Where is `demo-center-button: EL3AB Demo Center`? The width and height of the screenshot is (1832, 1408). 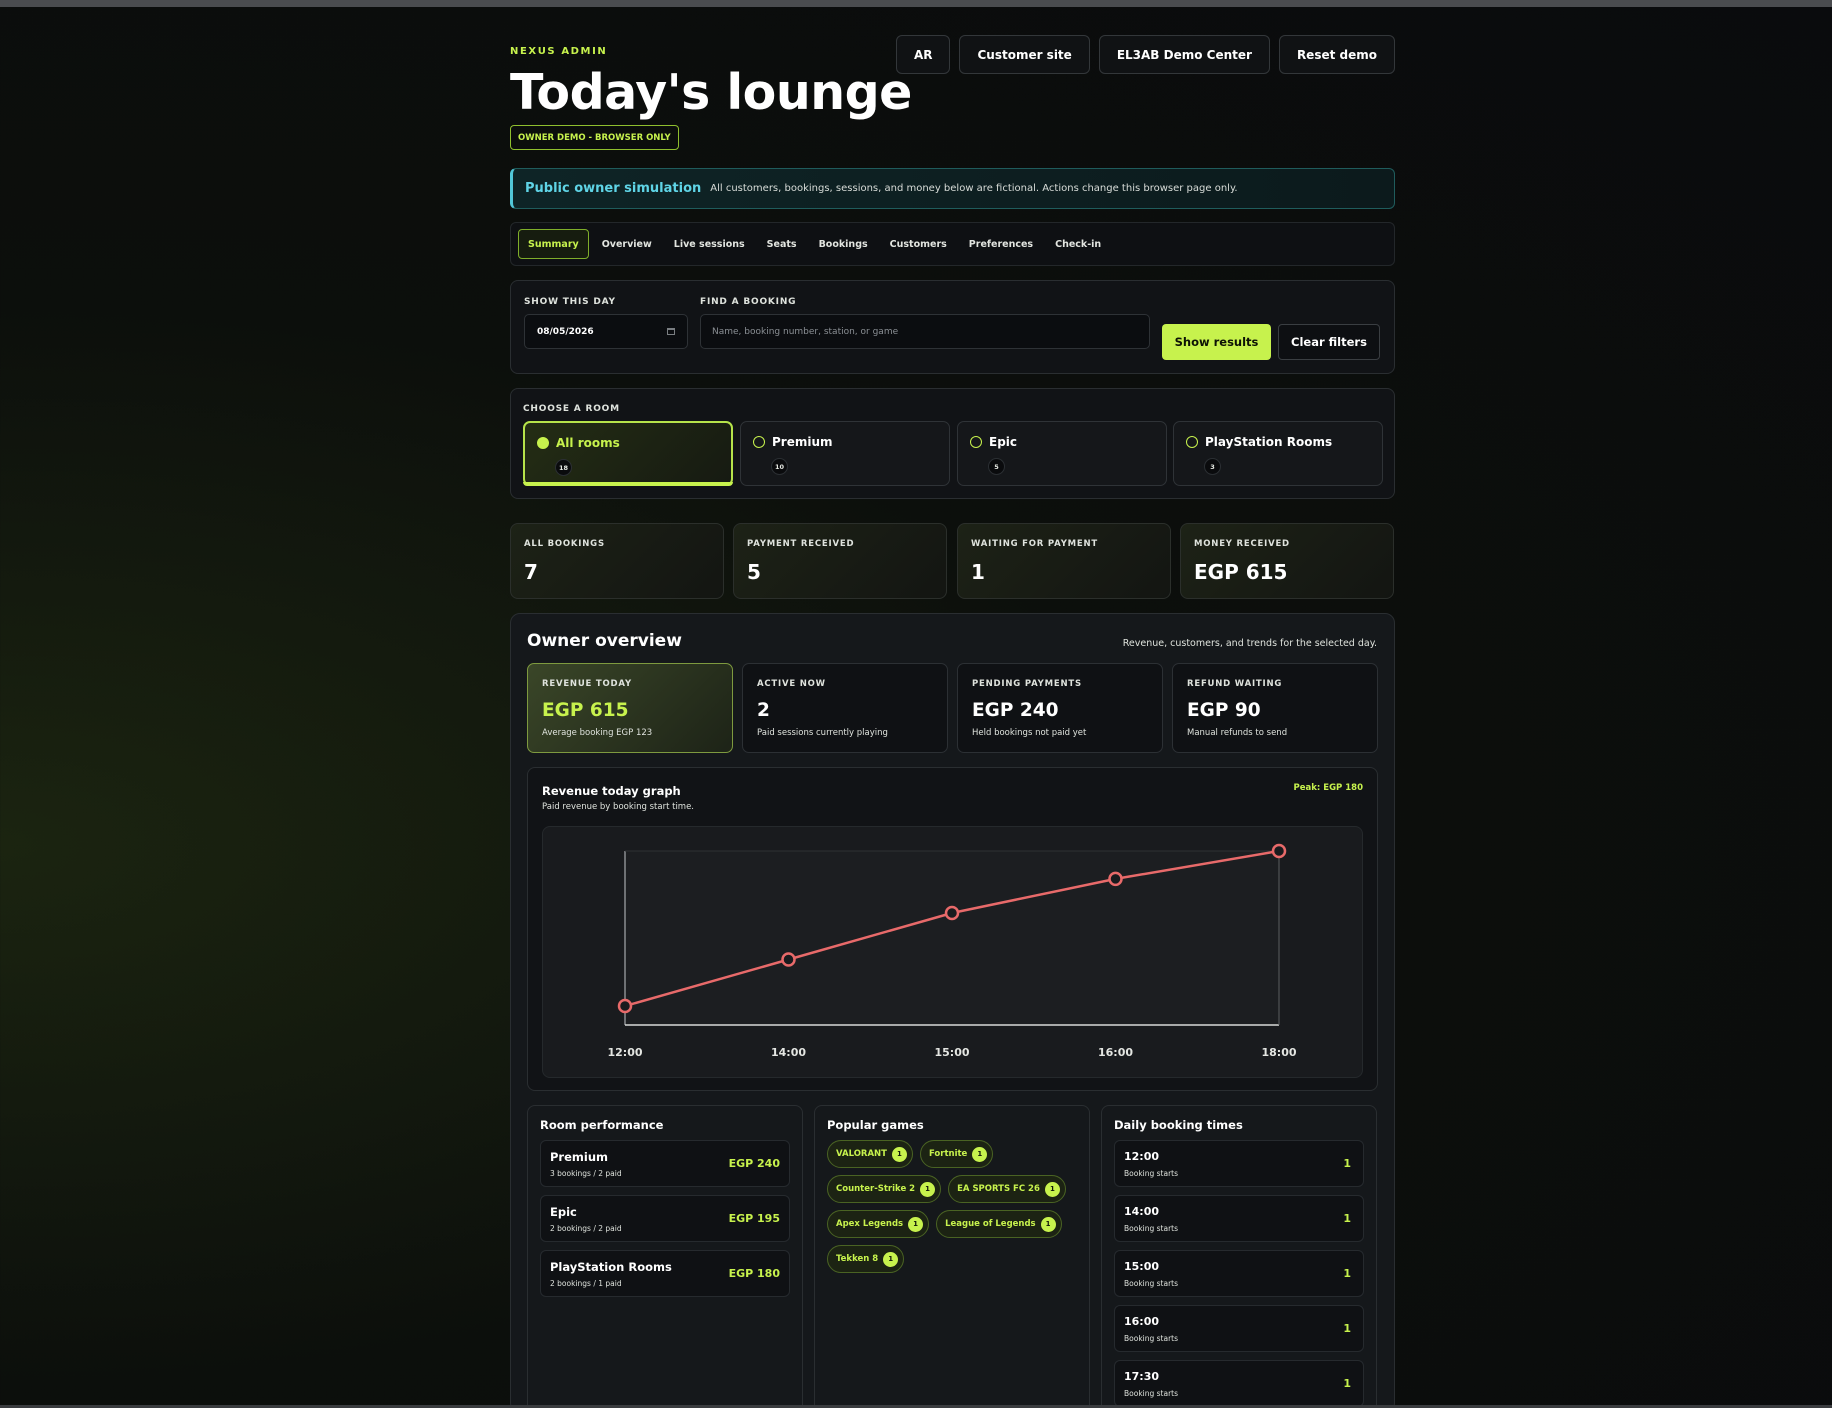
demo-center-button: EL3AB Demo Center is located at coordinates (1184, 54).